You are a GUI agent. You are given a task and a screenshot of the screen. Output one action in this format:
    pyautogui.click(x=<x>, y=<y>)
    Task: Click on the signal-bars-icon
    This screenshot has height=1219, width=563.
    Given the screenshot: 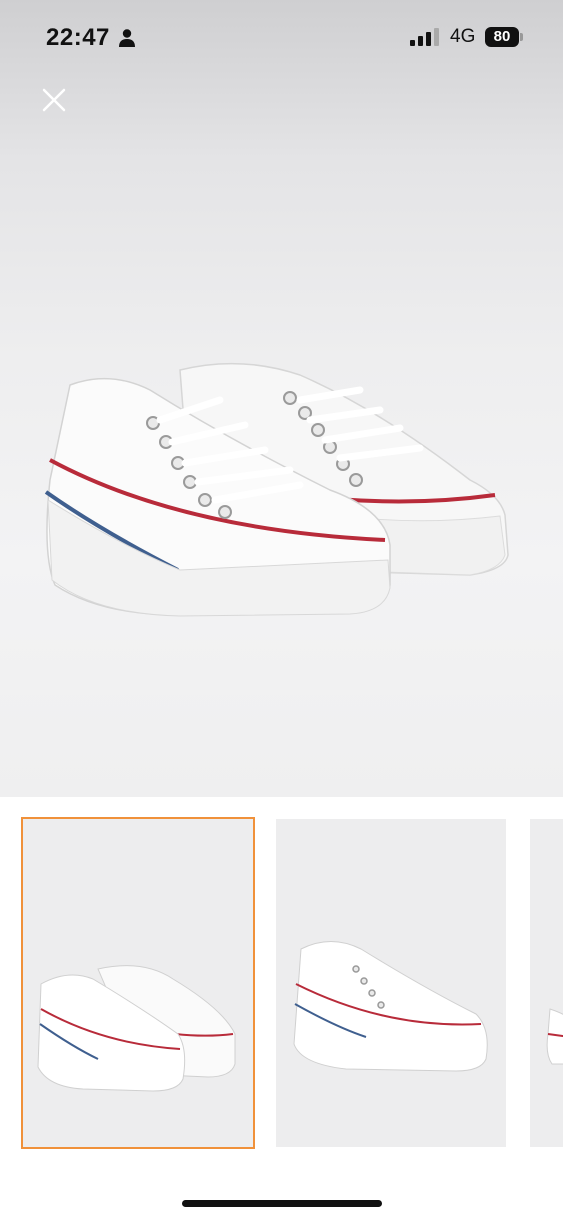 What is the action you would take?
    pyautogui.click(x=424, y=37)
    